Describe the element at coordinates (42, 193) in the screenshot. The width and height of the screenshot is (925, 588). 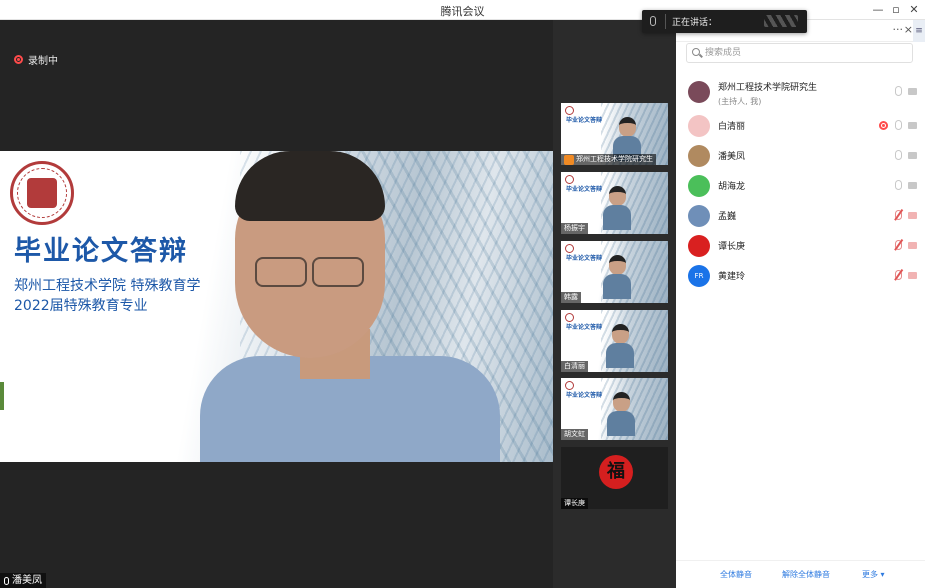
I see `university-seal-logo` at that location.